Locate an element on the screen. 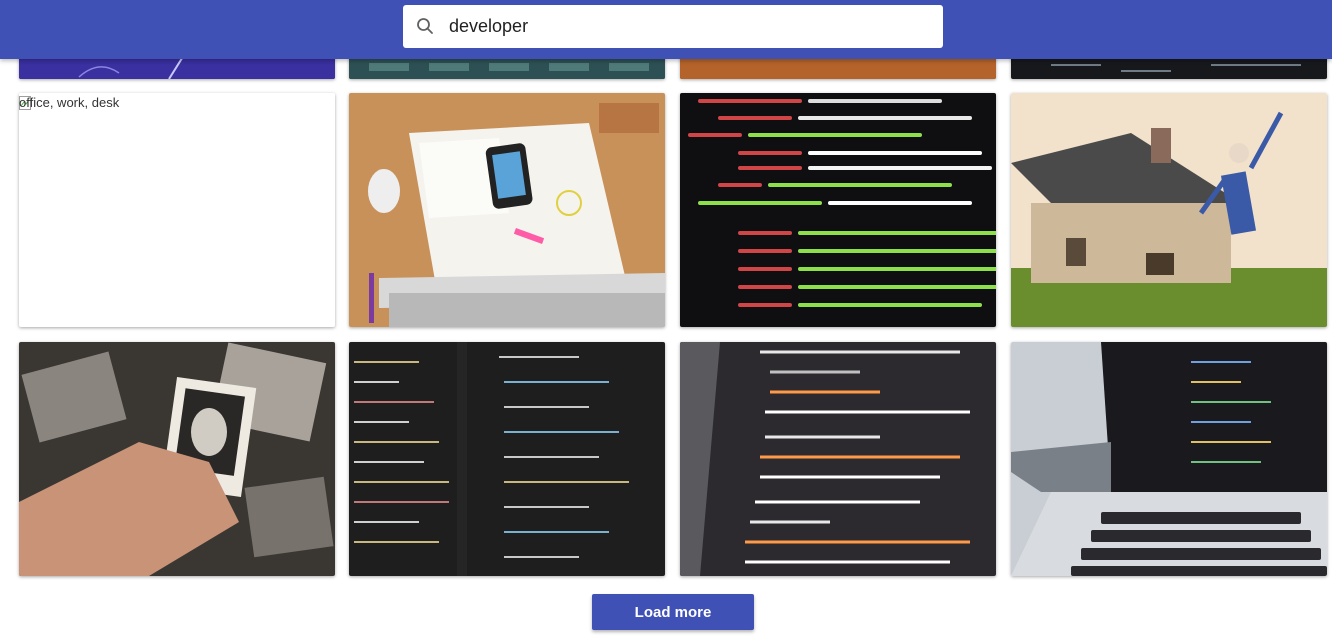 Image resolution: width=1332 pixels, height=644 pixels. photo-desk-sketch is located at coordinates (507, 210).